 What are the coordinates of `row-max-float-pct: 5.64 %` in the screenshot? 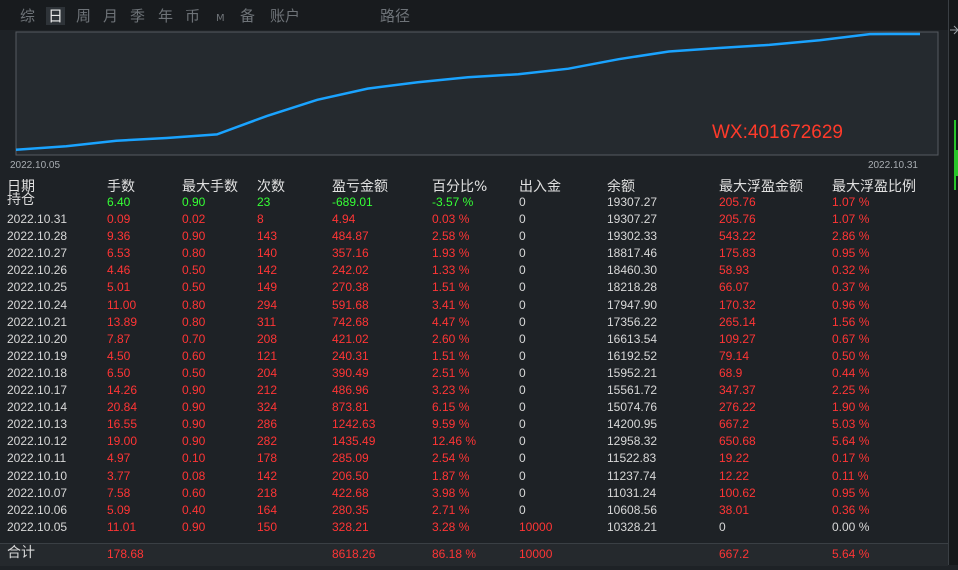 It's located at (851, 441).